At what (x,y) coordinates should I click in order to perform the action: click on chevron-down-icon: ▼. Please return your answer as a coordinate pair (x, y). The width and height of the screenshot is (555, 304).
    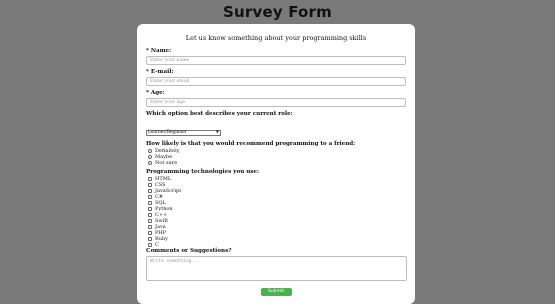
    Looking at the image, I should click on (217, 131).